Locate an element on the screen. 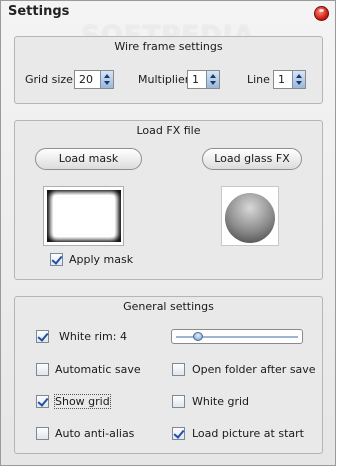 The height and width of the screenshot is (468, 338). load-picture-checkbox is located at coordinates (178, 433).